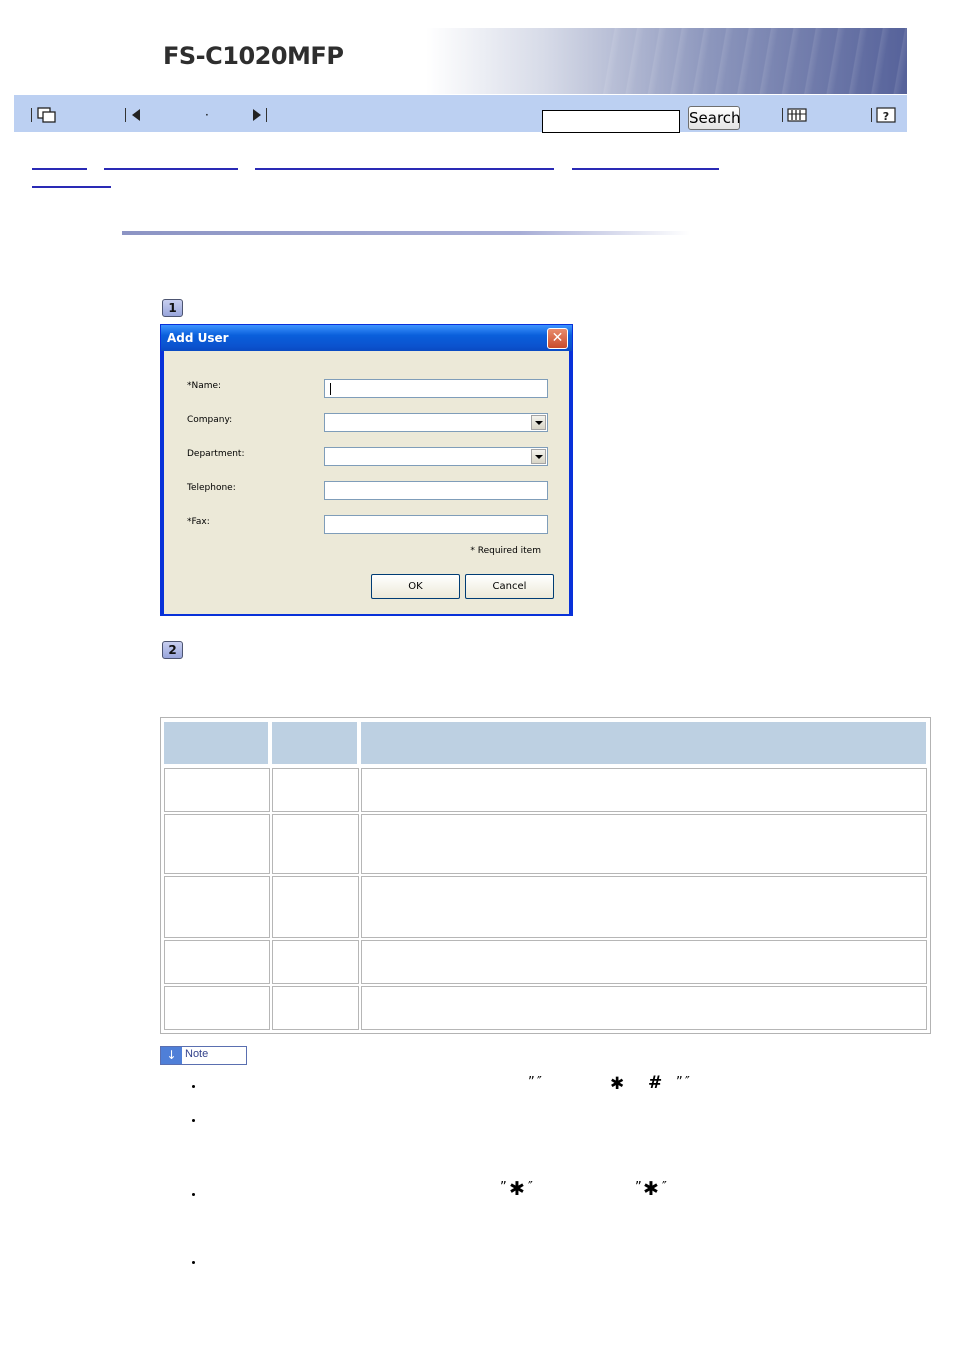 The height and width of the screenshot is (1351, 954). What do you see at coordinates (211, 488) in the screenshot?
I see `telephone-label: Telephone:` at bounding box center [211, 488].